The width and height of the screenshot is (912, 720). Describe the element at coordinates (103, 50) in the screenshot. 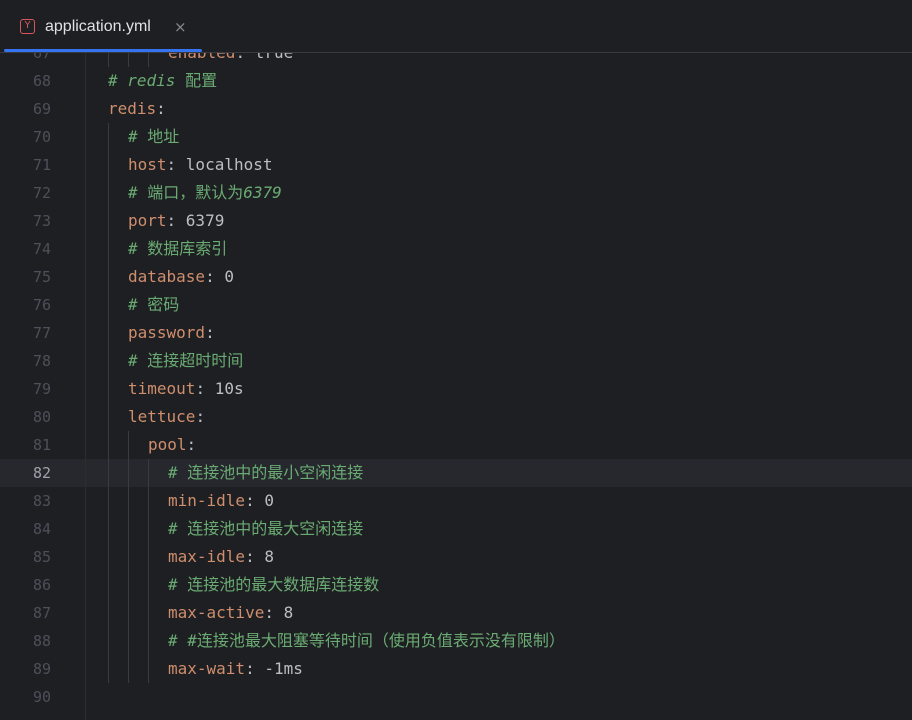

I see `active-tab-indicator` at that location.